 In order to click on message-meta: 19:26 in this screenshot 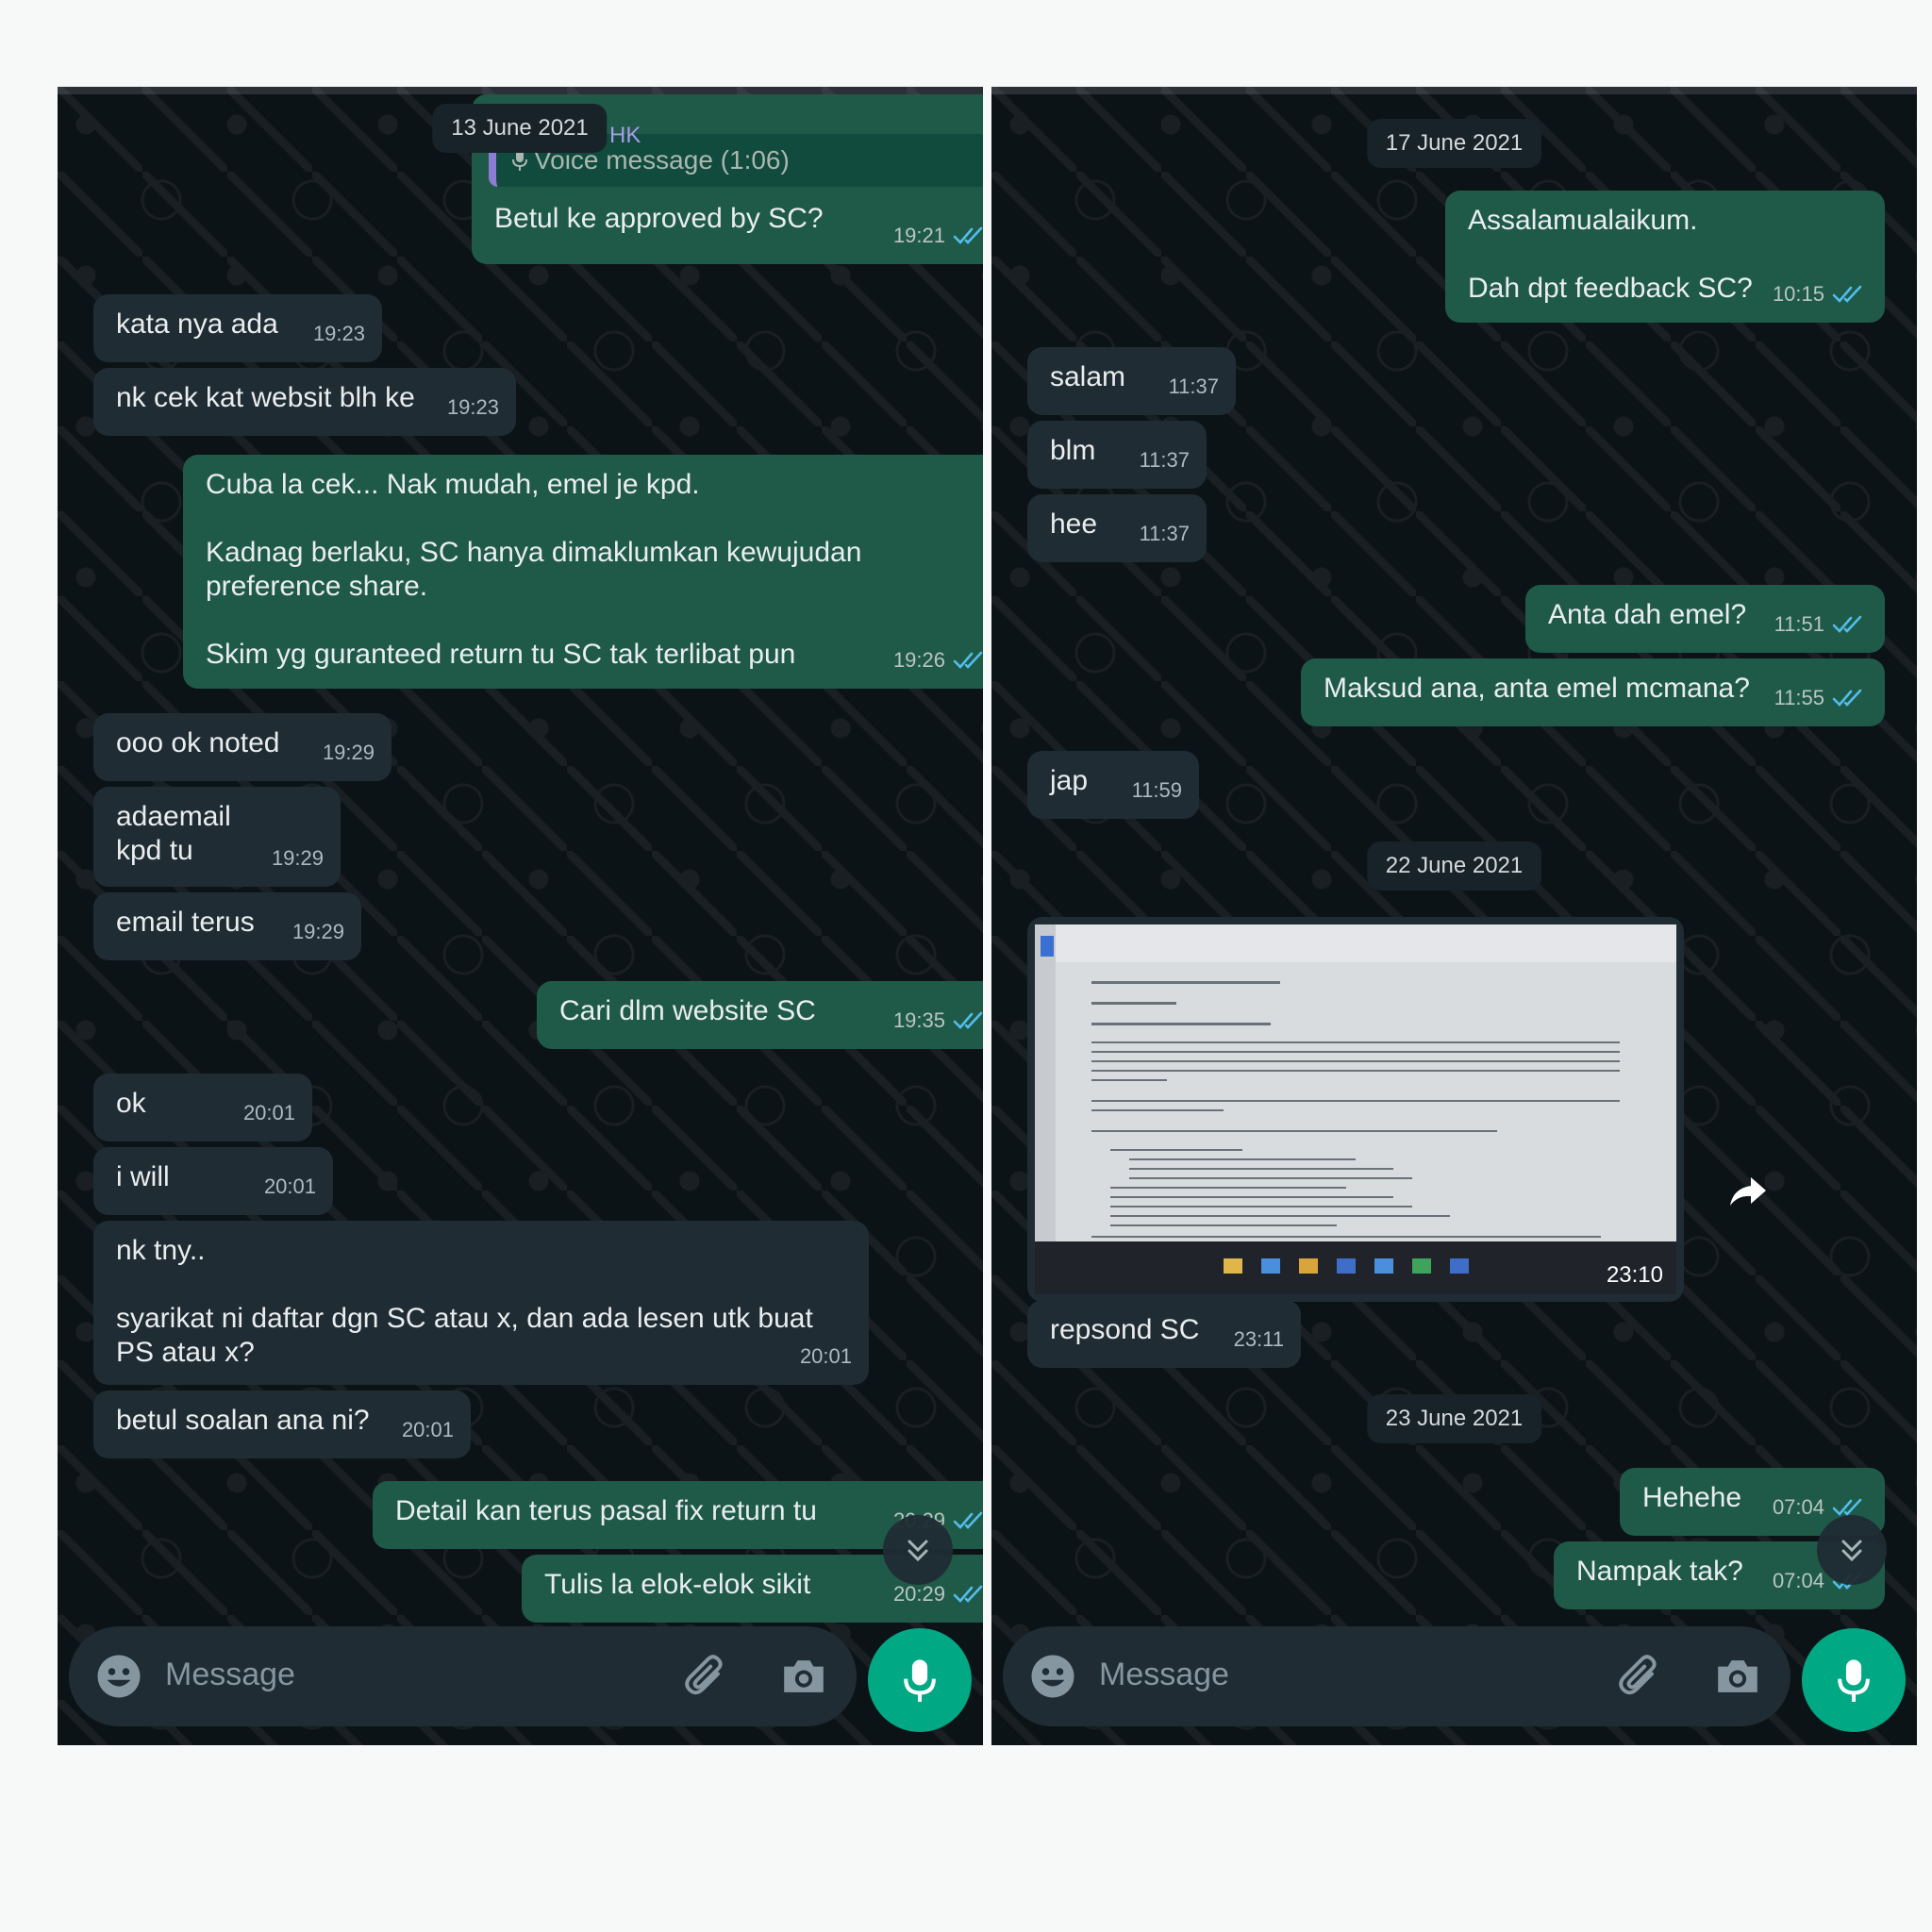, I will do `click(938, 660)`.